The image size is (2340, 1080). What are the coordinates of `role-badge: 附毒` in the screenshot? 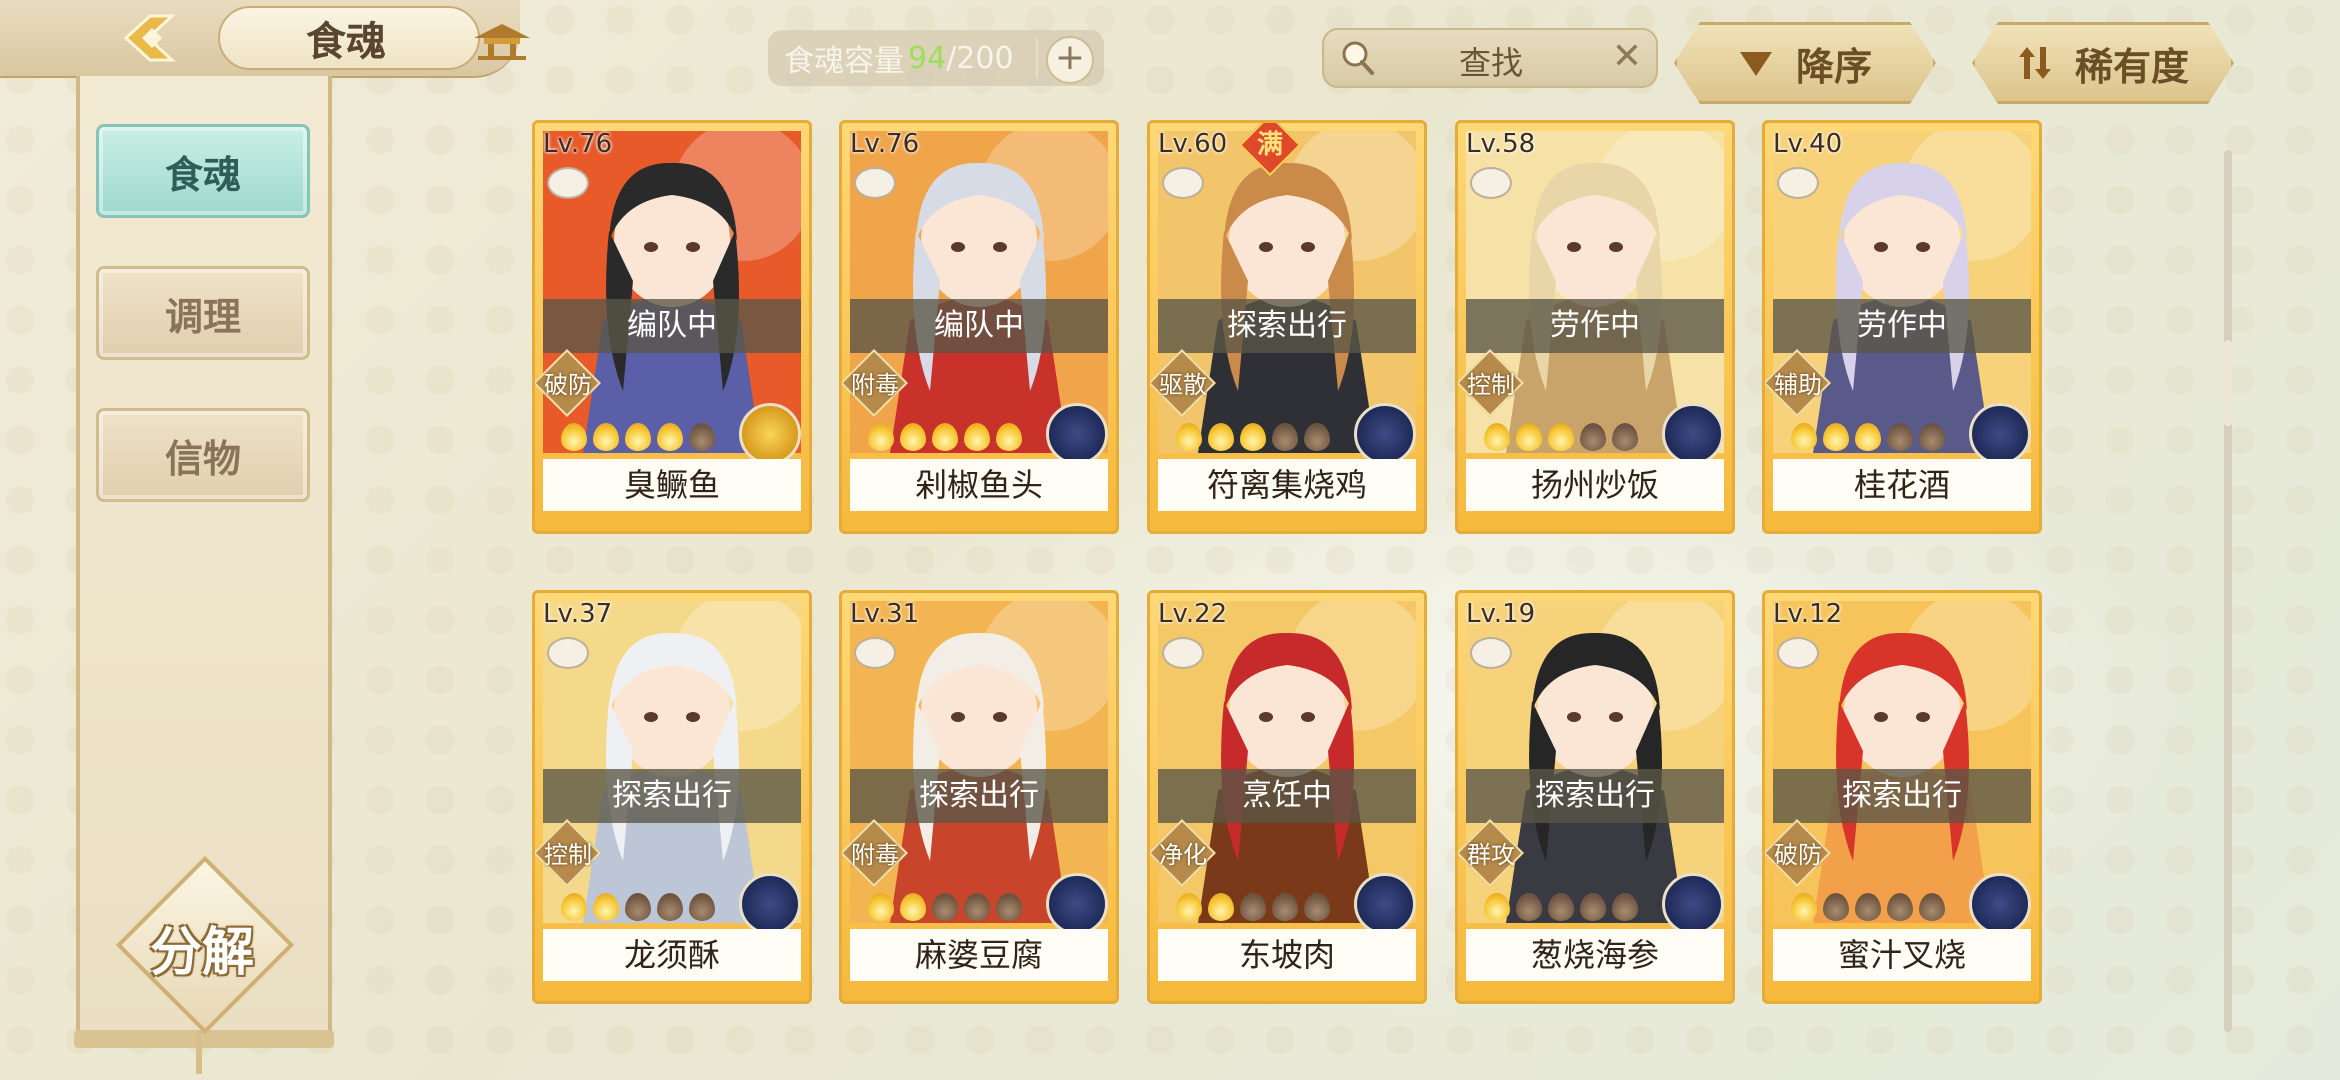 It's located at (875, 853).